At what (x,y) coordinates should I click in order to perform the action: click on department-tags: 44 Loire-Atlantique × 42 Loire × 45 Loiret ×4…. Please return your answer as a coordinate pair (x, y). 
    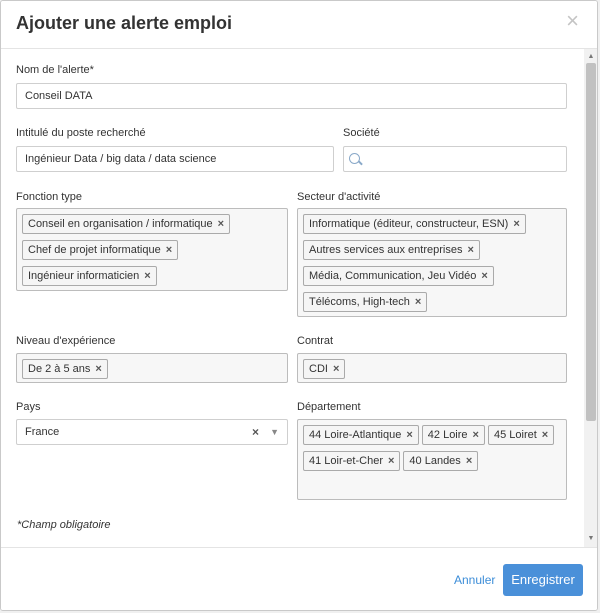
    Looking at the image, I should click on (432, 449).